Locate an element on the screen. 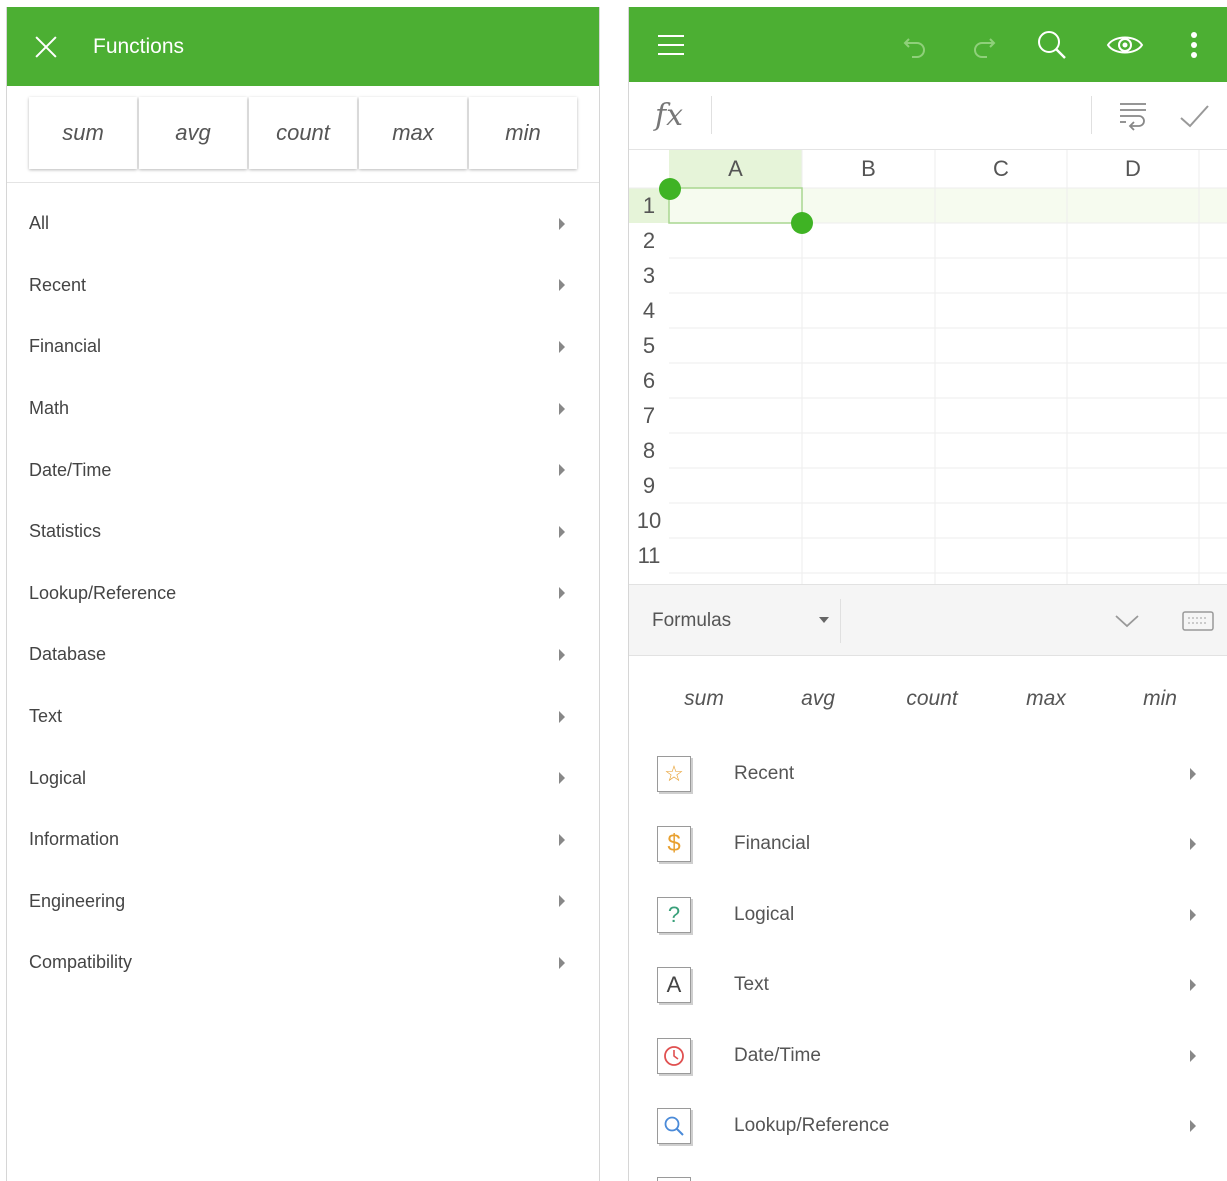 The height and width of the screenshot is (1181, 1227). row-header: 8 is located at coordinates (649, 450).